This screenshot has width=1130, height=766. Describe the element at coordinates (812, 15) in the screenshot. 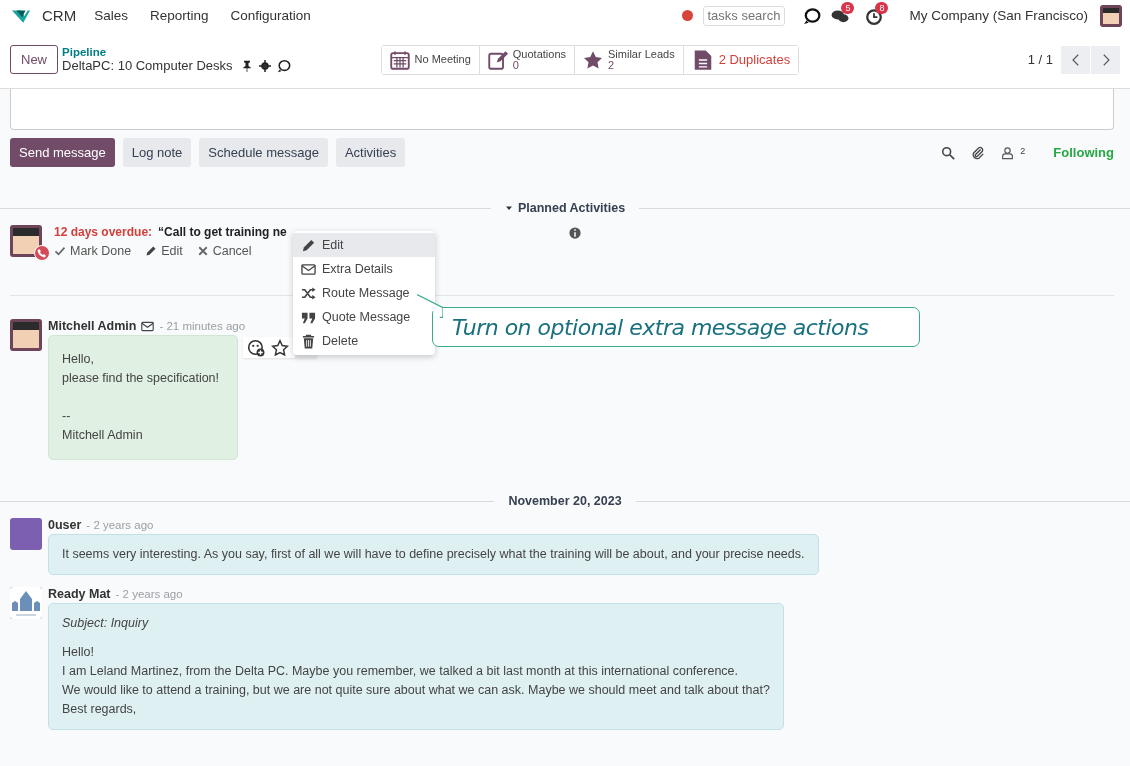

I see `discuss-icon` at that location.